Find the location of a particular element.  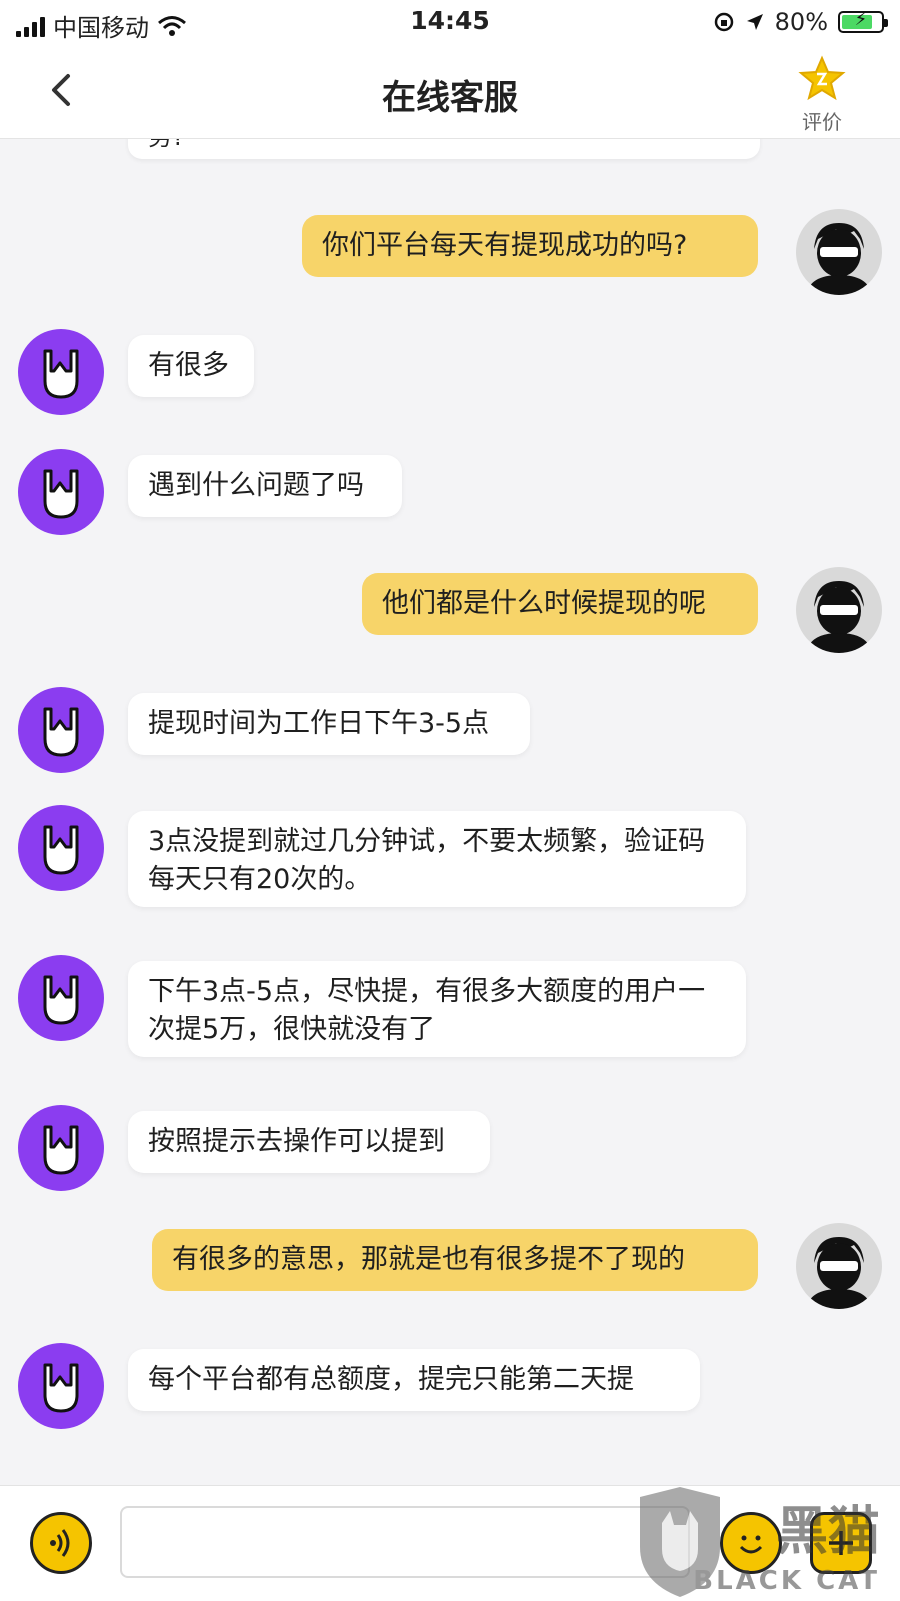

smile-icon is located at coordinates (751, 1544).